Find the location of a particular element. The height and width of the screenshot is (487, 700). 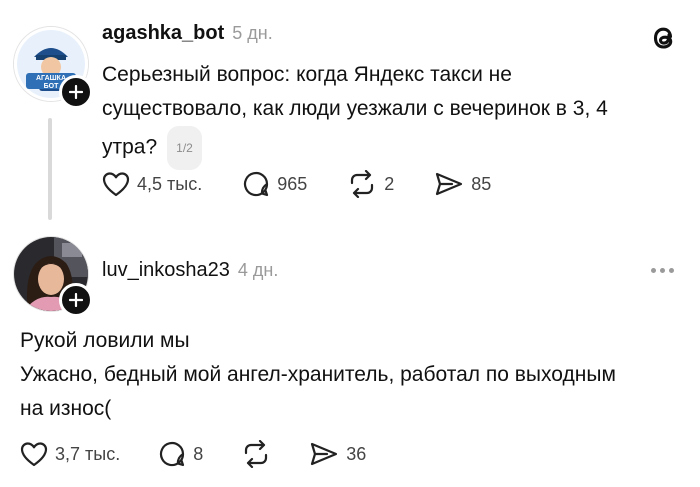

share-count: 85 is located at coordinates (481, 183).